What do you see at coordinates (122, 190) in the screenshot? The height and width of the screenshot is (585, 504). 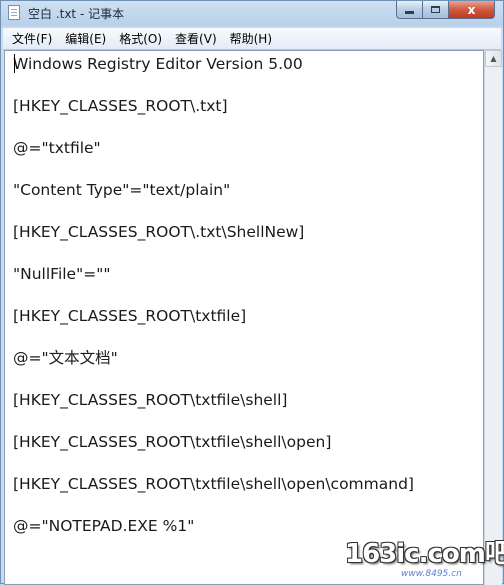 I see `text-line: "Content Type"="text/plain"` at bounding box center [122, 190].